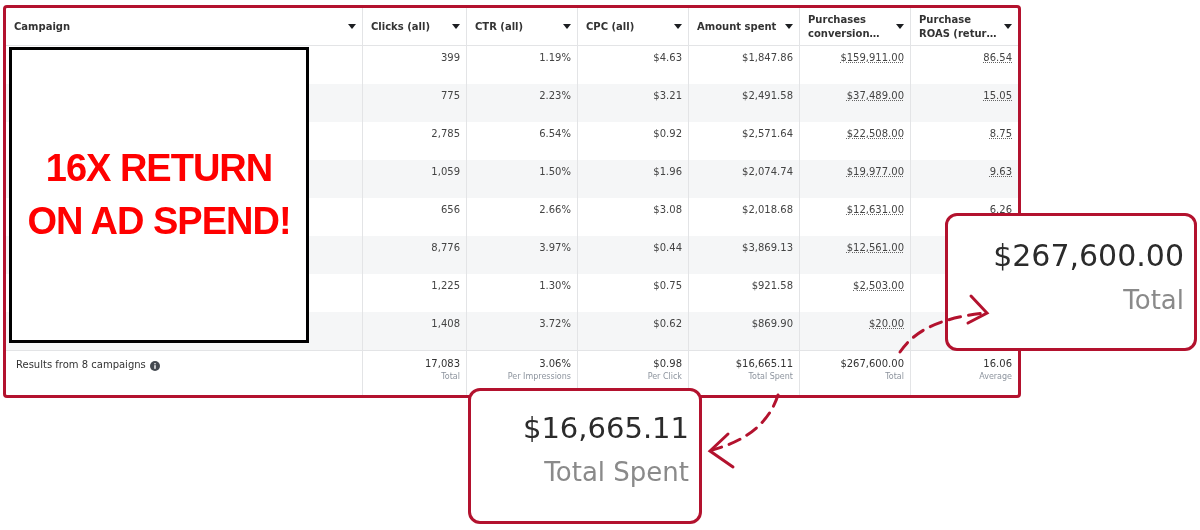 This screenshot has height=530, width=1200. What do you see at coordinates (414, 179) in the screenshot?
I see `table-cell: 1,059` at bounding box center [414, 179].